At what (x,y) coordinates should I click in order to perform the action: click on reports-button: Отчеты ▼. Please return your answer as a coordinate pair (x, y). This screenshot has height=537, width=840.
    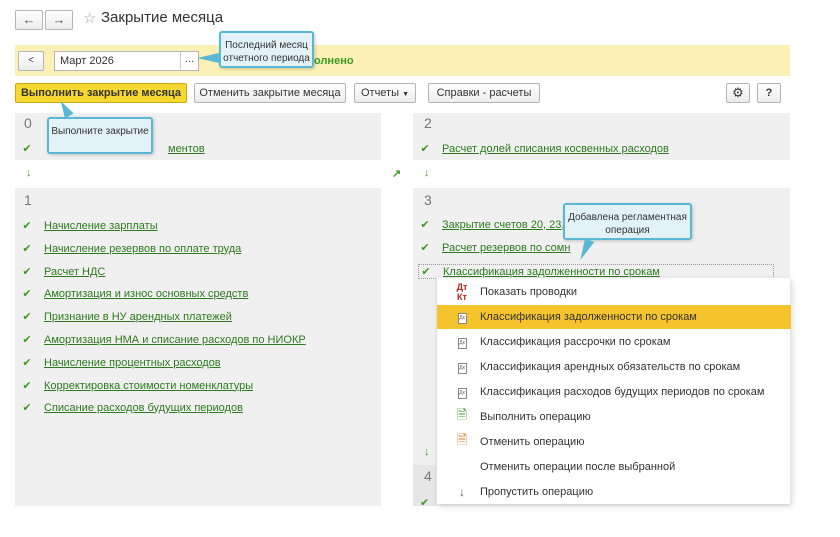
    Looking at the image, I should click on (385, 93).